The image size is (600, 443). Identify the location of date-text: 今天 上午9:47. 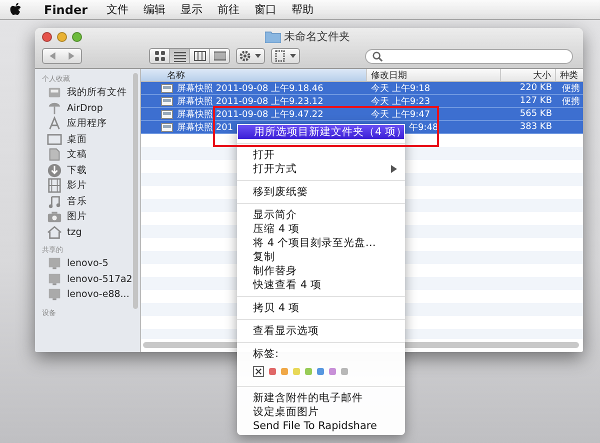
(400, 114).